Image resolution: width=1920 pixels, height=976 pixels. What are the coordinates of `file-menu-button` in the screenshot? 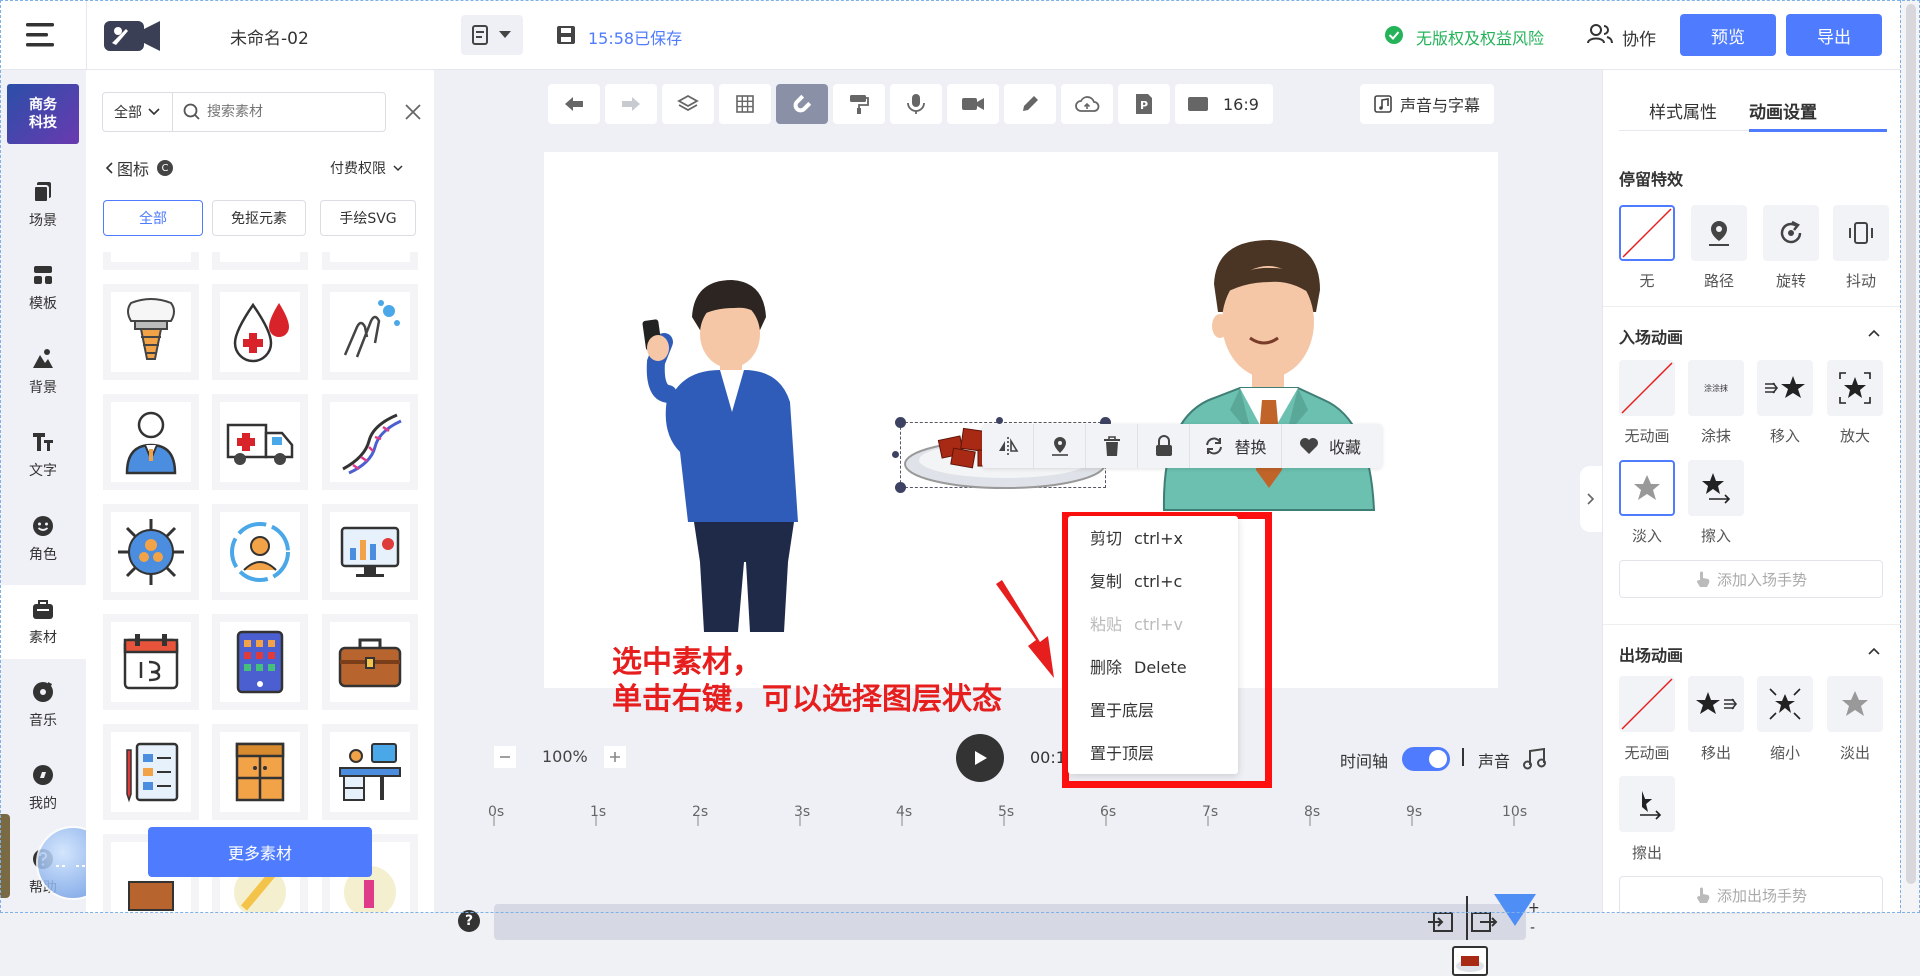 It's located at (492, 35).